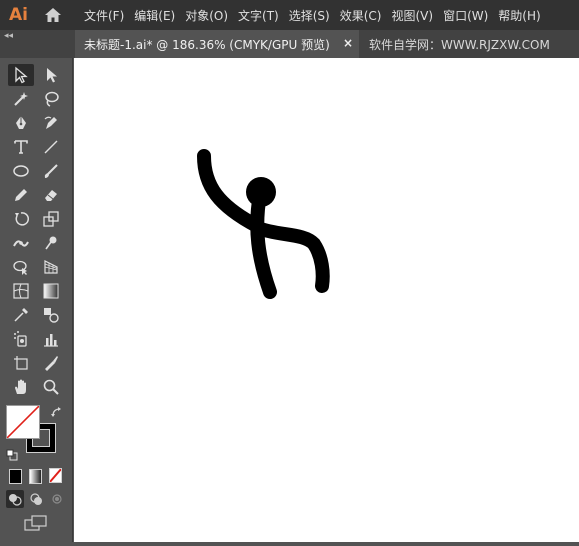 The width and height of the screenshot is (579, 546). I want to click on column-graph-tool-icon, so click(51, 339).